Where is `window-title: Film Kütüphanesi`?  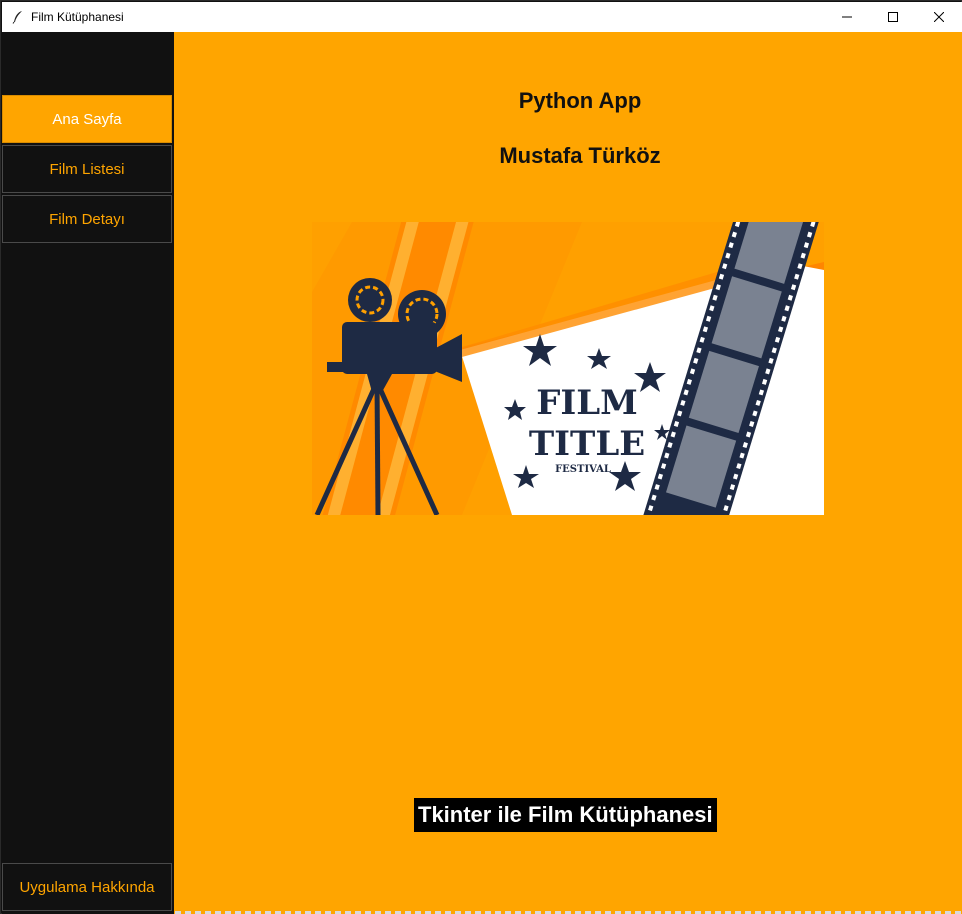
window-title: Film Kütüphanesi is located at coordinates (77, 17).